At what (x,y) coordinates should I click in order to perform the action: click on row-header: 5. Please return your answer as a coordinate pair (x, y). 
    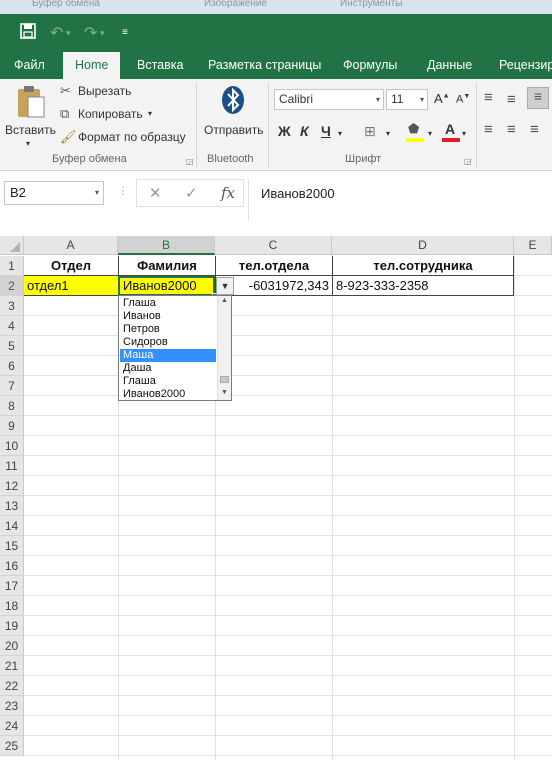
    Looking at the image, I should click on (12, 346).